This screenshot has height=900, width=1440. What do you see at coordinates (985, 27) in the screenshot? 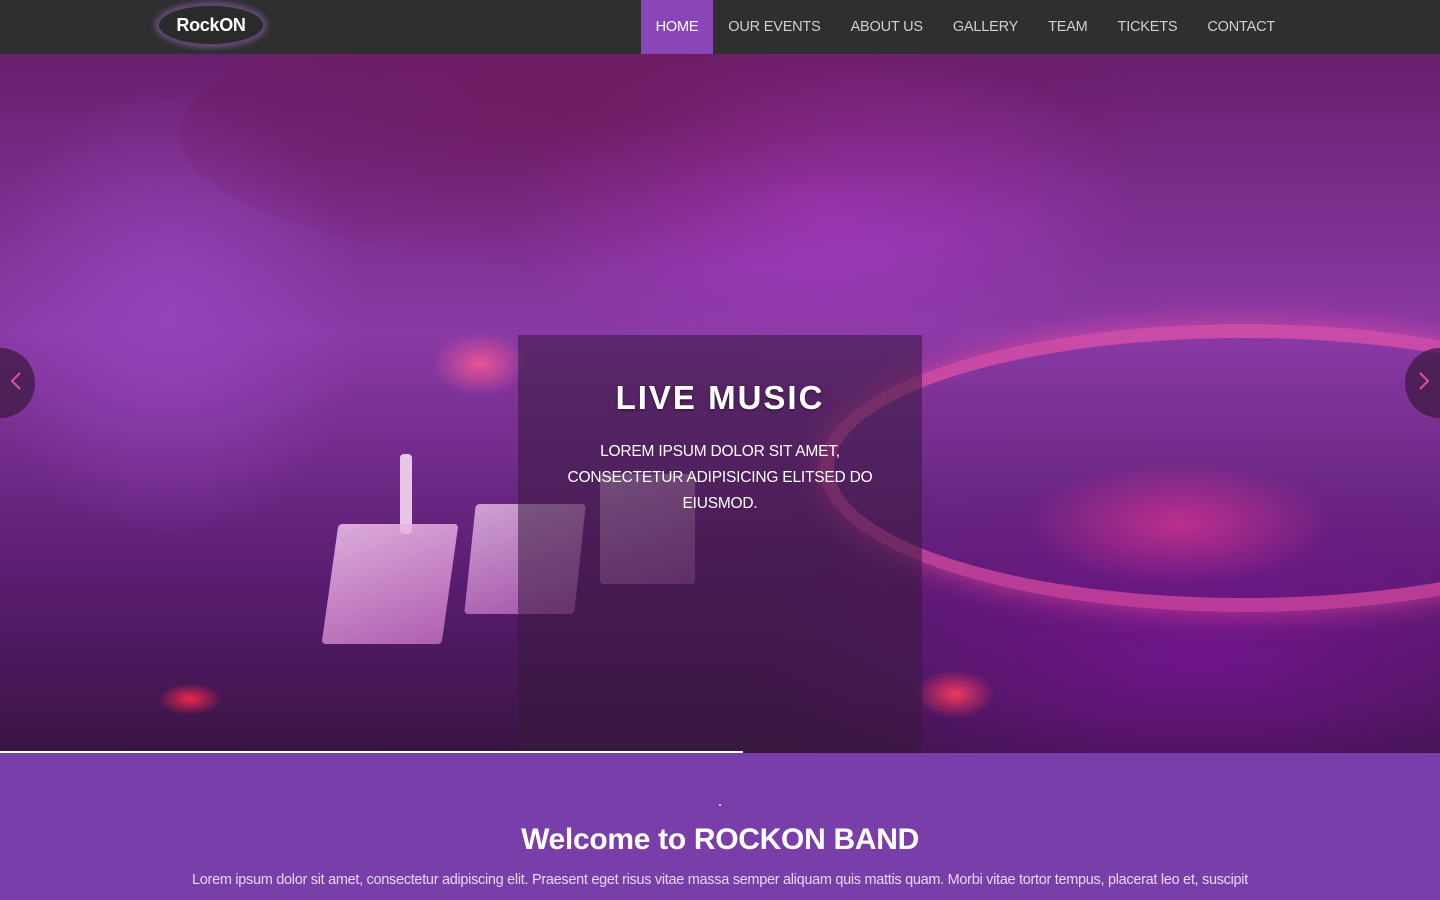
I see `nav-item-gallery: GALLERY` at bounding box center [985, 27].